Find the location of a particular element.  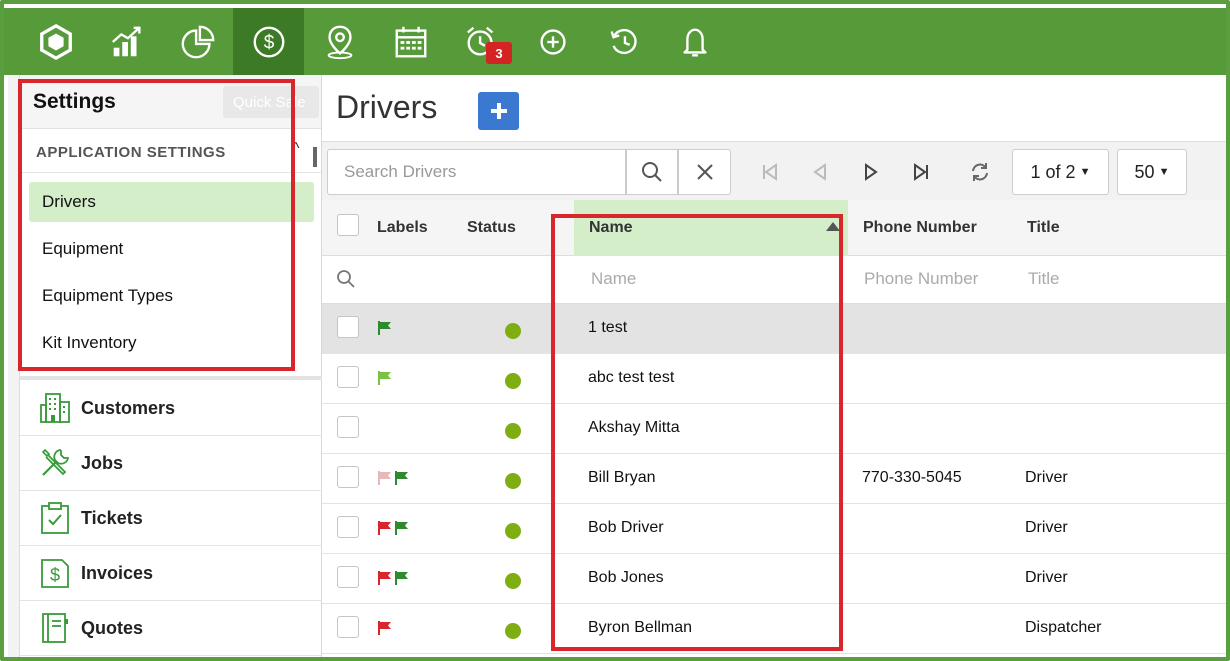

search-drivers-field is located at coordinates (476, 172).